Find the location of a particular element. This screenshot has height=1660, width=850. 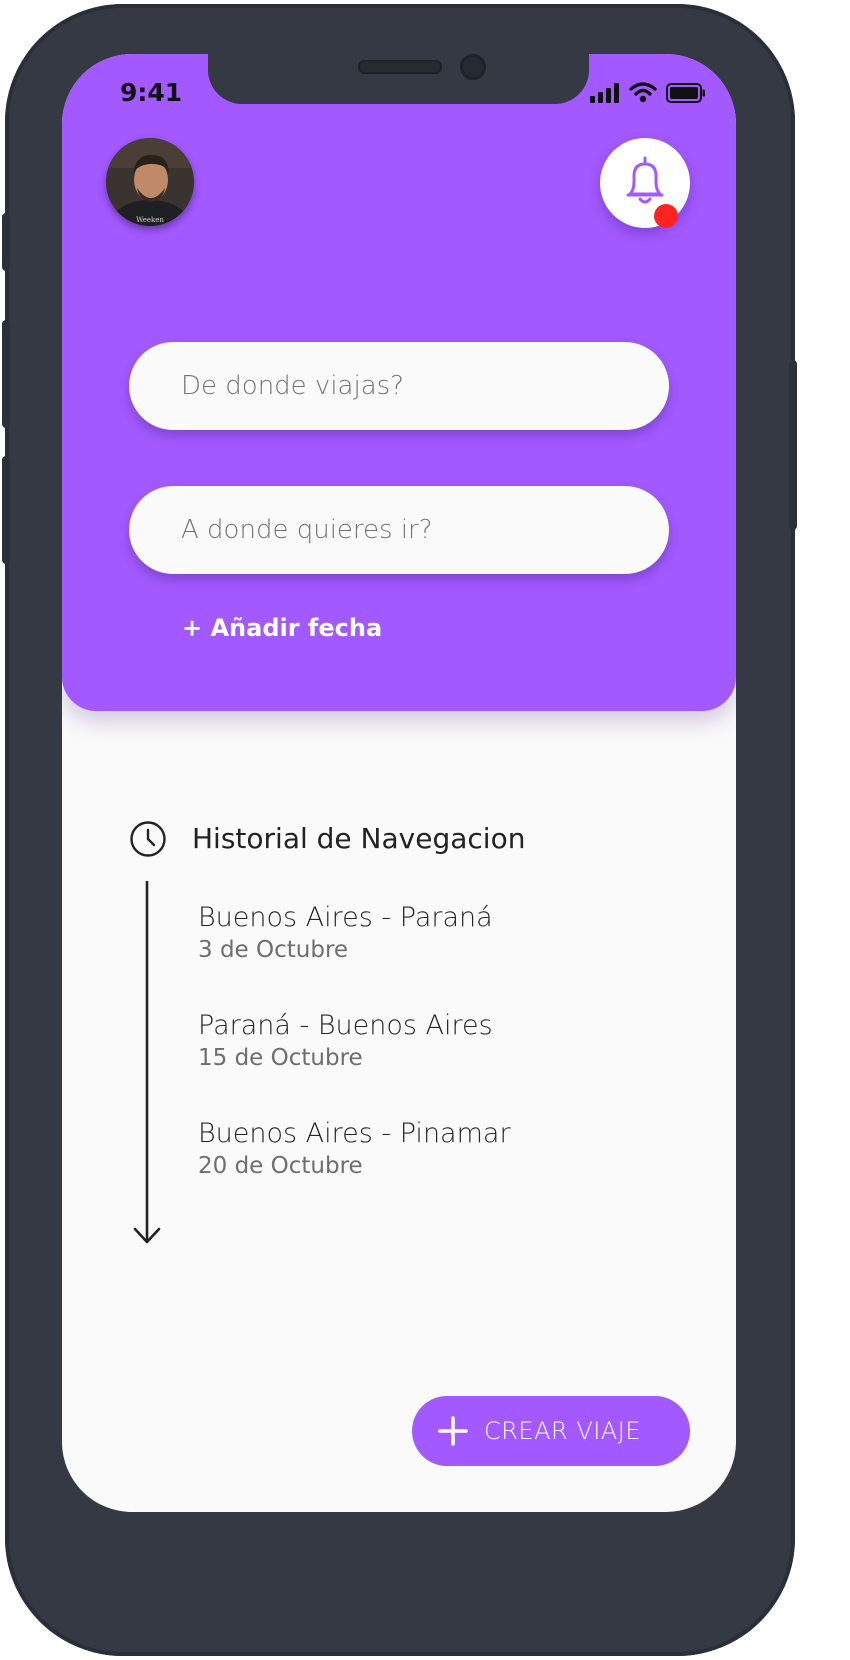

history-item-route: Paraná - Buenos Aires is located at coordinates (345, 1025).